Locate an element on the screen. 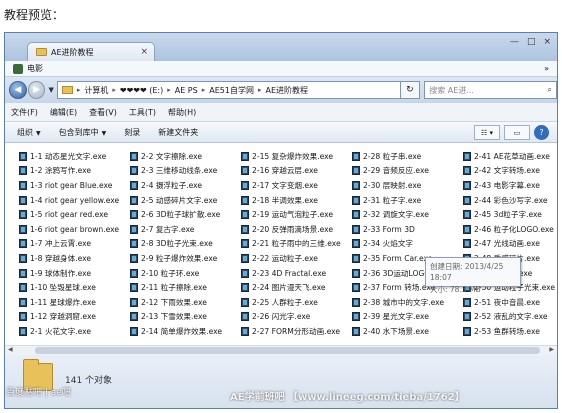 The image size is (562, 413). file-item: 1-11 星球爆炸.exe is located at coordinates (74, 302).